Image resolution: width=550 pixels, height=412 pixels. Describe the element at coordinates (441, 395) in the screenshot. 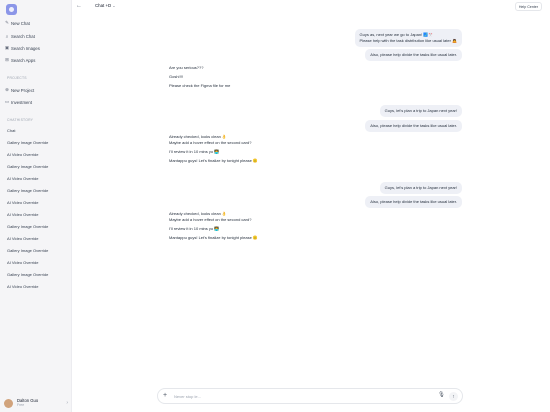

I see `microphone-icon: 🎙` at that location.